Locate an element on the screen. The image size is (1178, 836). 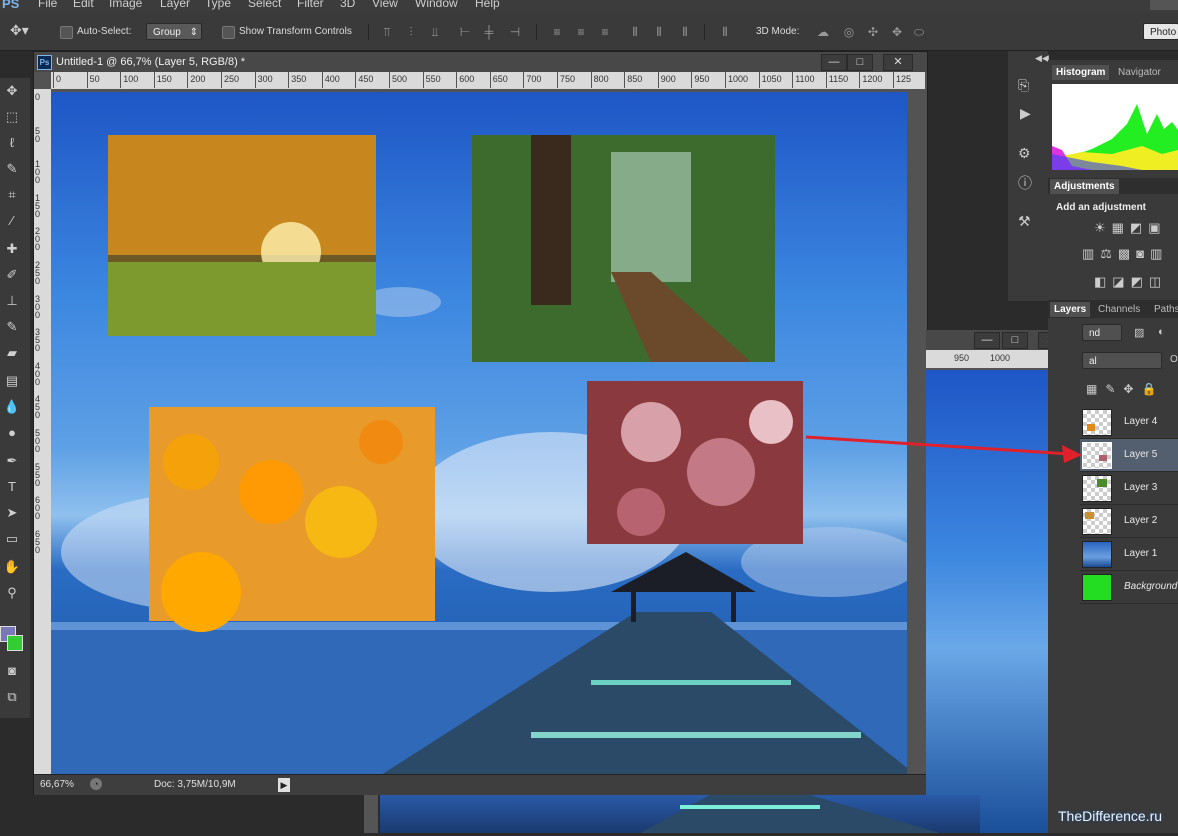
adjustment-icons-row-1: ☀▦◩▣ is located at coordinates (1130, 228).